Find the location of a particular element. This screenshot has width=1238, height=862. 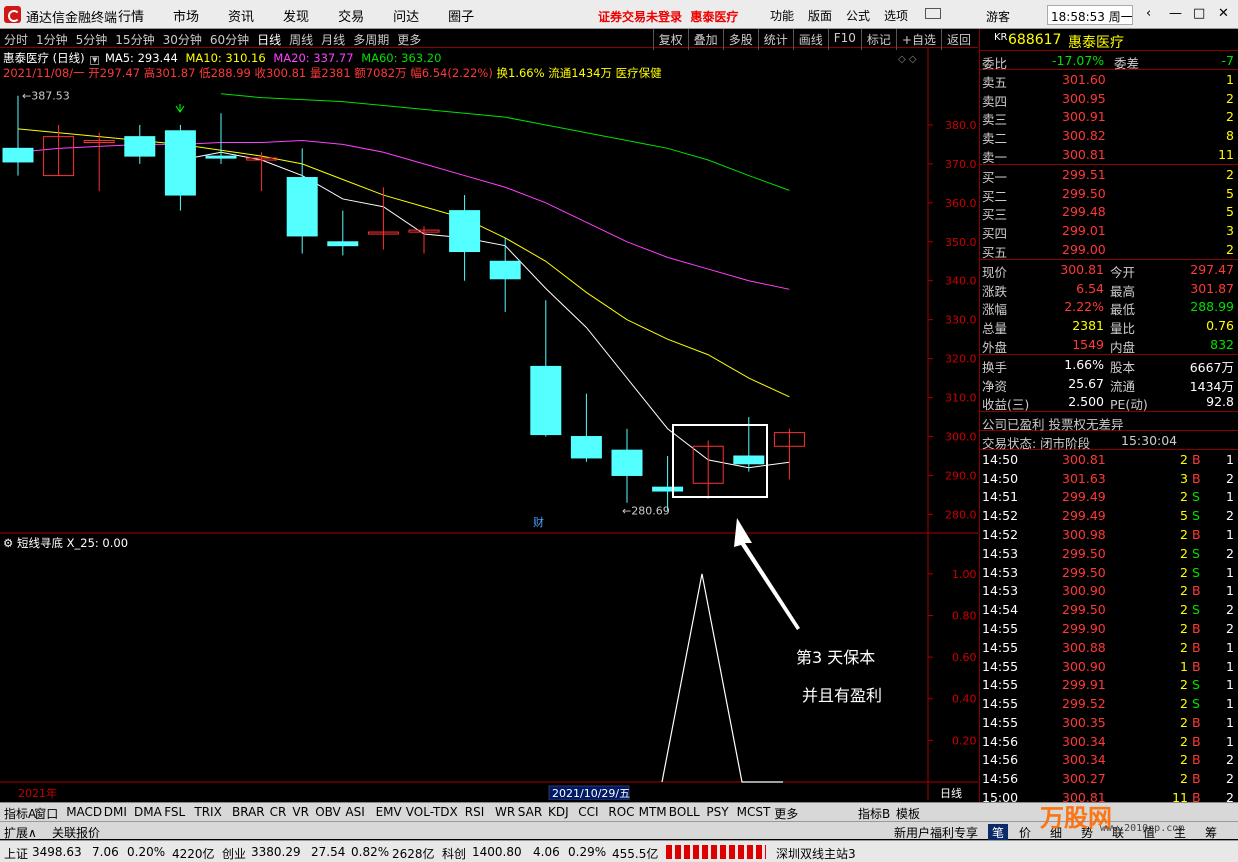

indicator-tab: ASI is located at coordinates (354, 812).